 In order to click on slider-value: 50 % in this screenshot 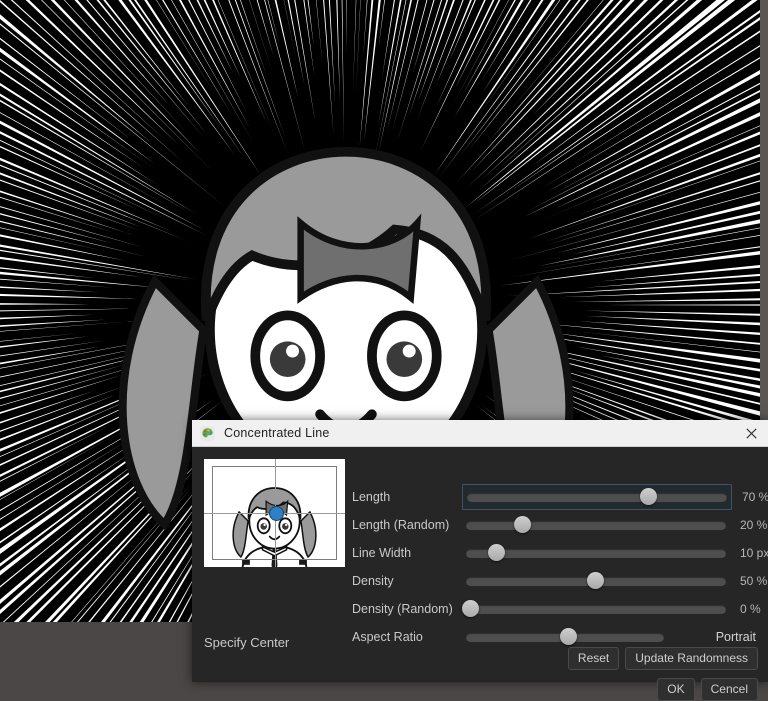, I will do `click(754, 581)`.